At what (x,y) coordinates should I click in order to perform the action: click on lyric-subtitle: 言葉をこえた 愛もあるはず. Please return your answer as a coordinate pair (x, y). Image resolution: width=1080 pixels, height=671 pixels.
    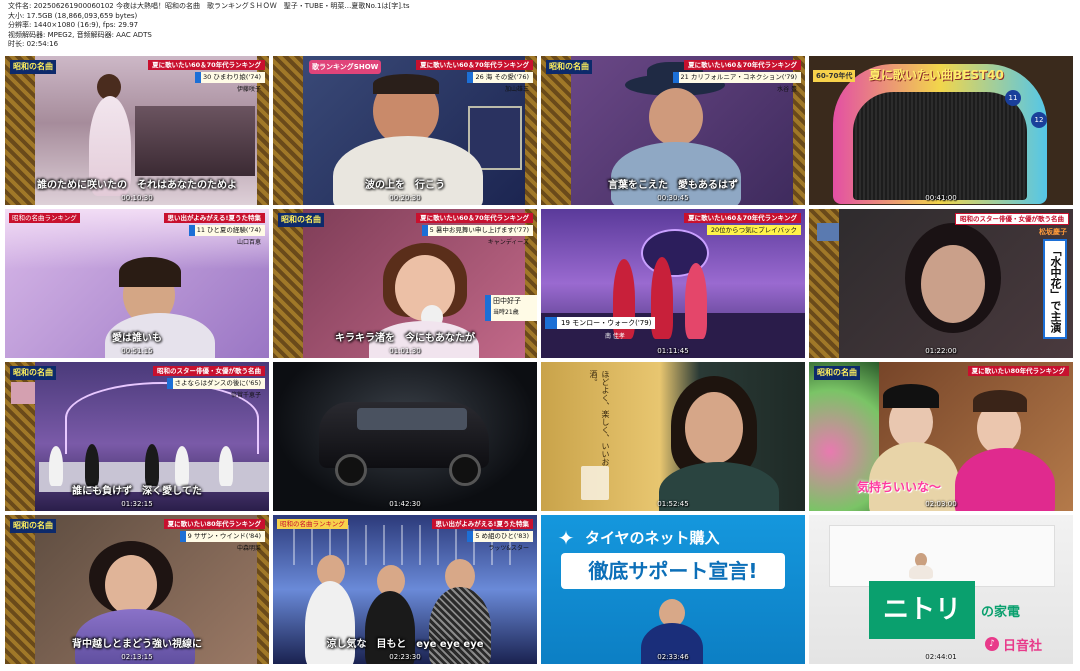
    Looking at the image, I should click on (673, 185).